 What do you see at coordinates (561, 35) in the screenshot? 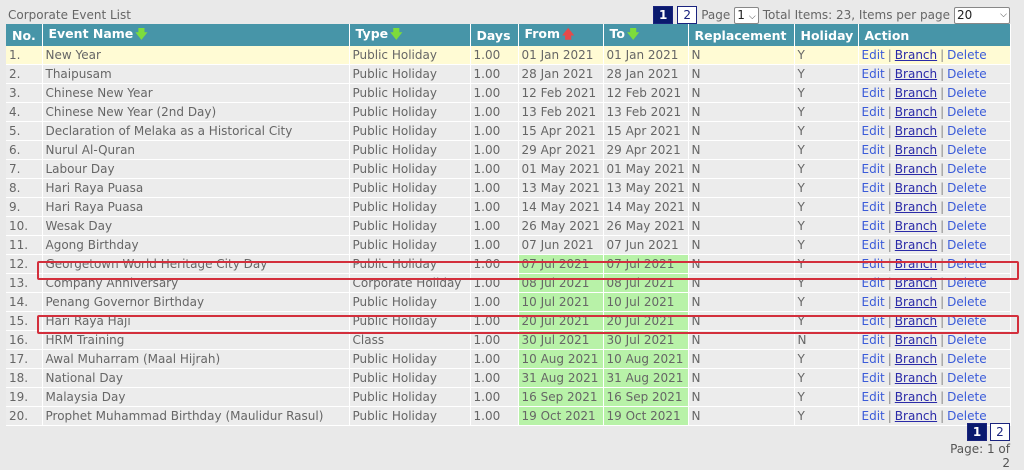
I see `col-from: From 🡅` at bounding box center [561, 35].